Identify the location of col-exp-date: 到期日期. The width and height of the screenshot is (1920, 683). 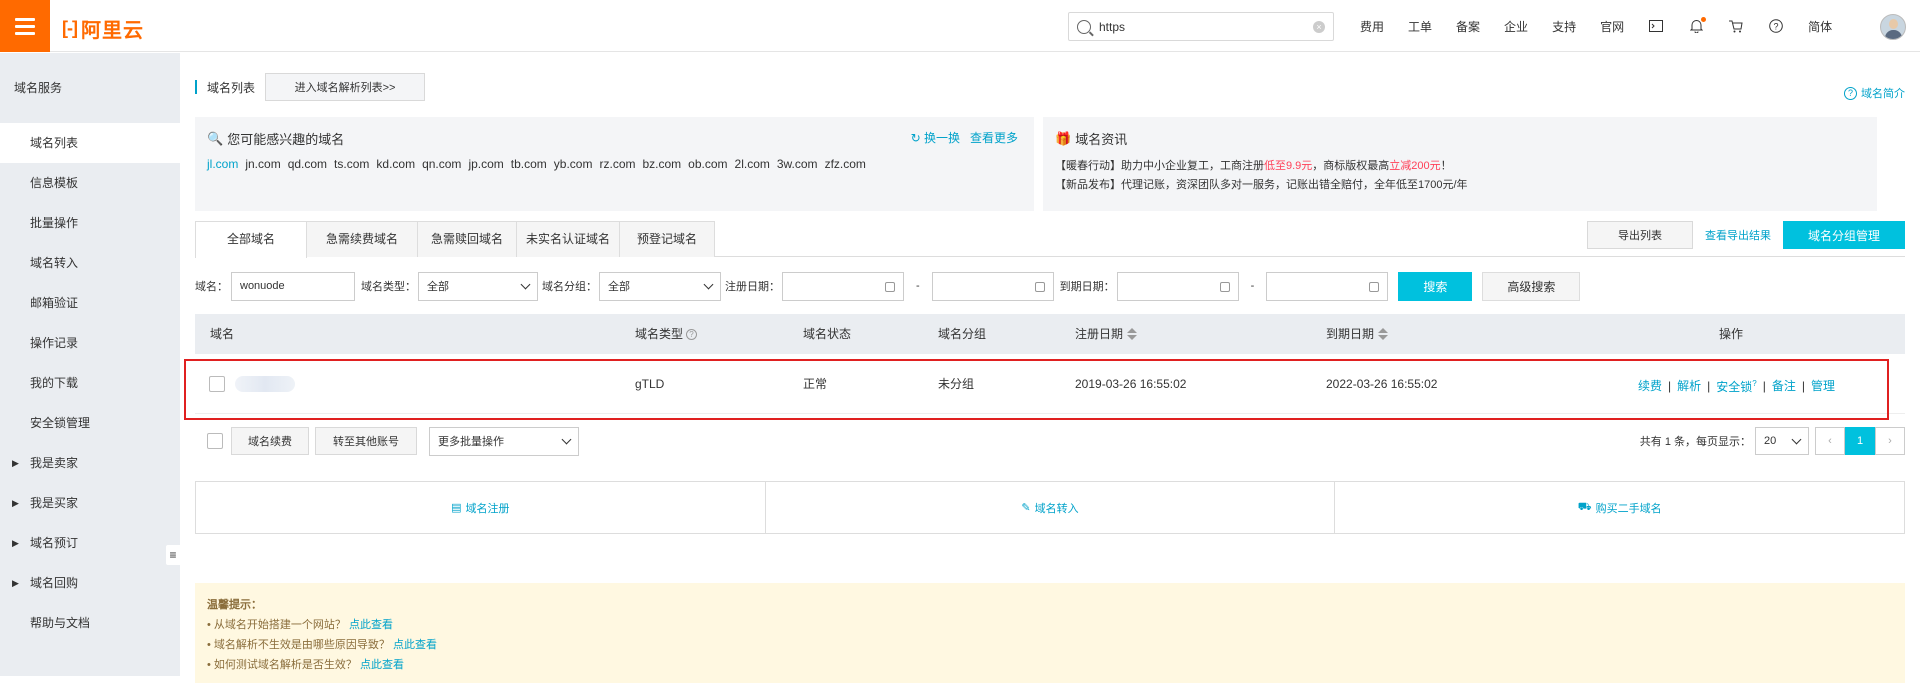
(1357, 334).